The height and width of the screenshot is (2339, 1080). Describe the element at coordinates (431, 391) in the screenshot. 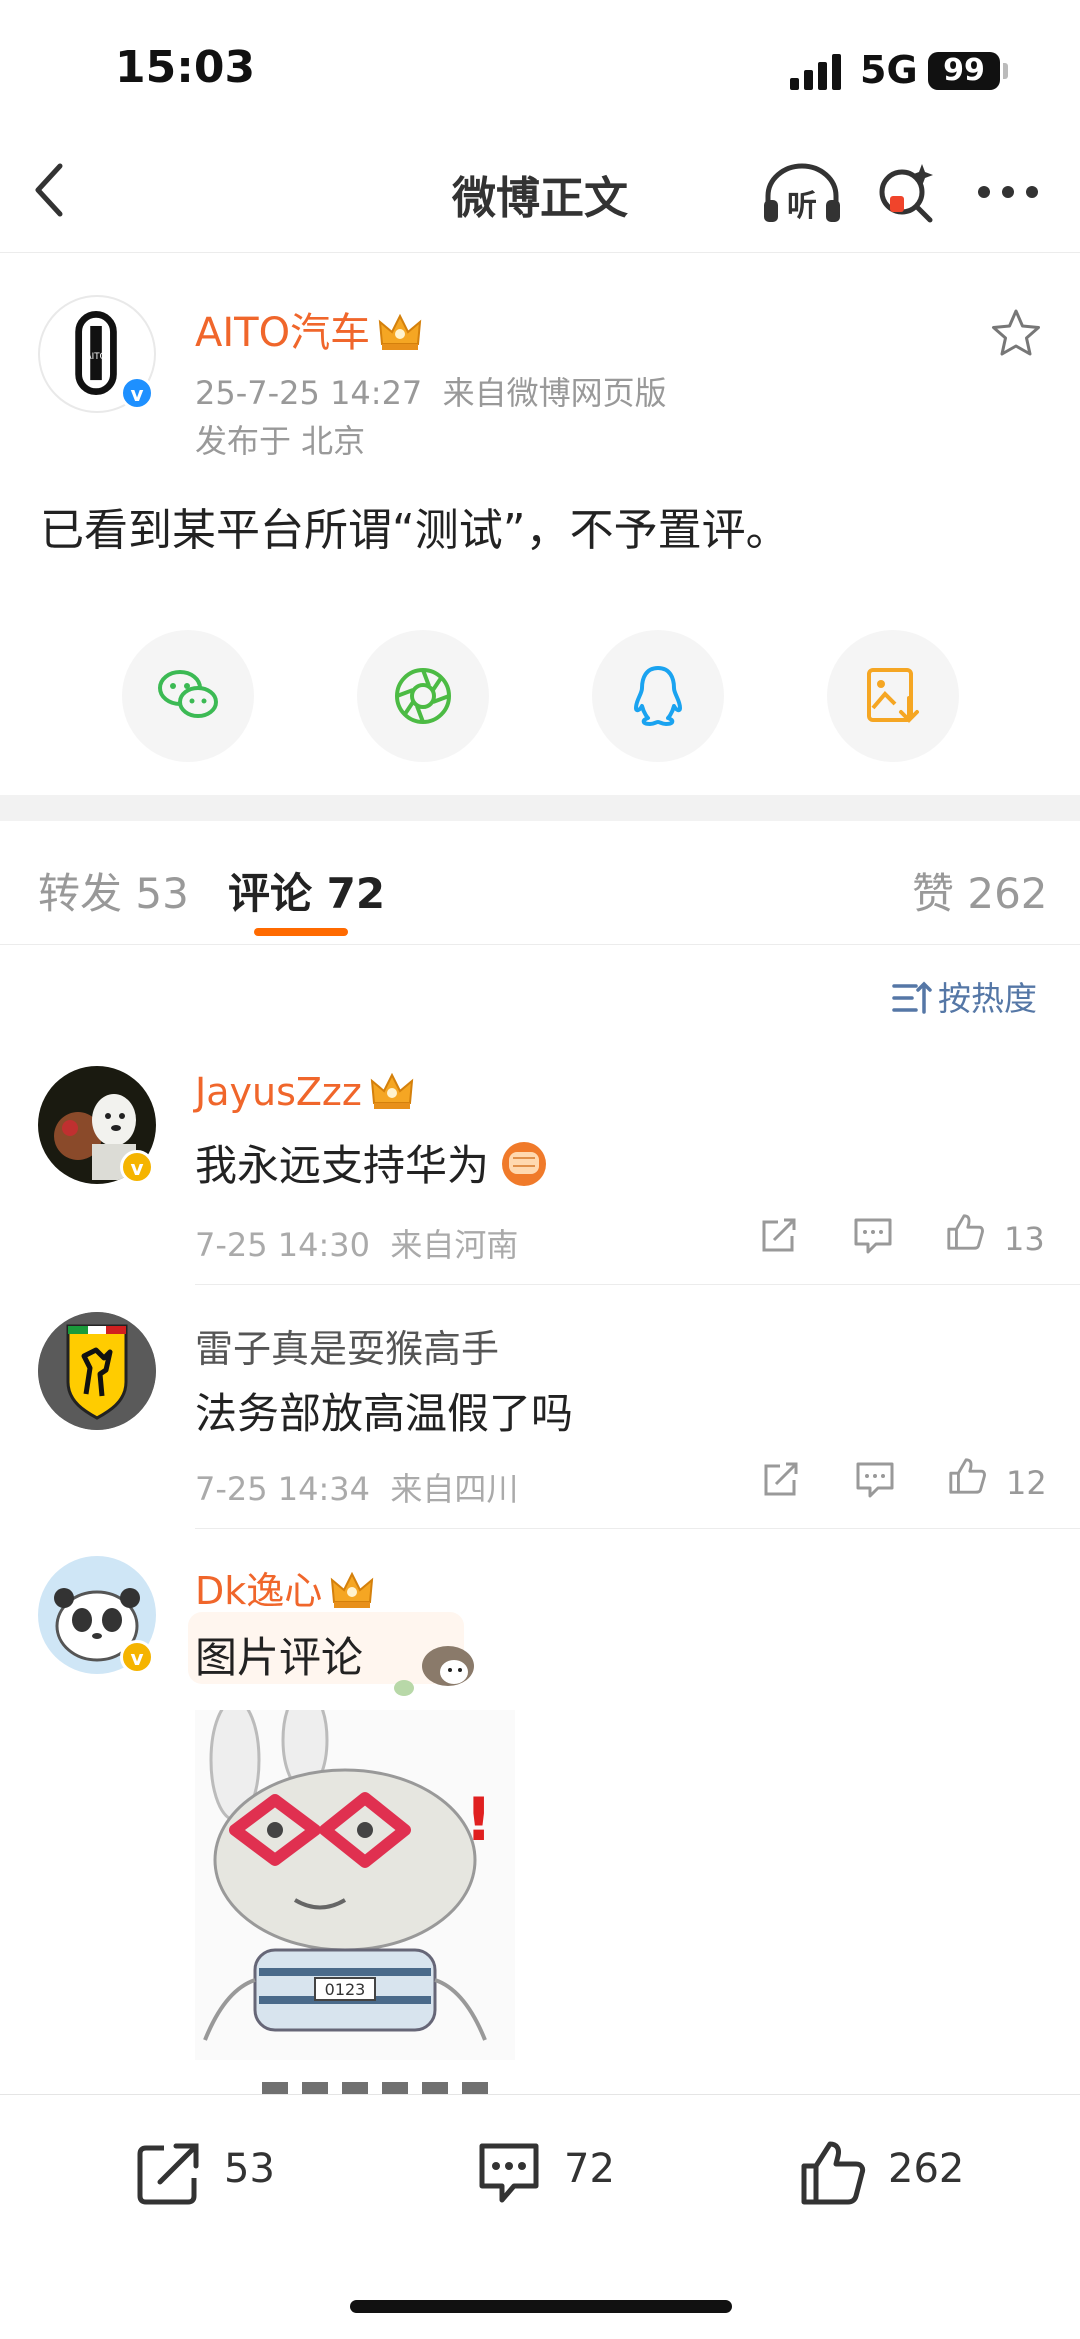

I see `post-meta: 25-7-25 14:27 来自微博网页版` at that location.